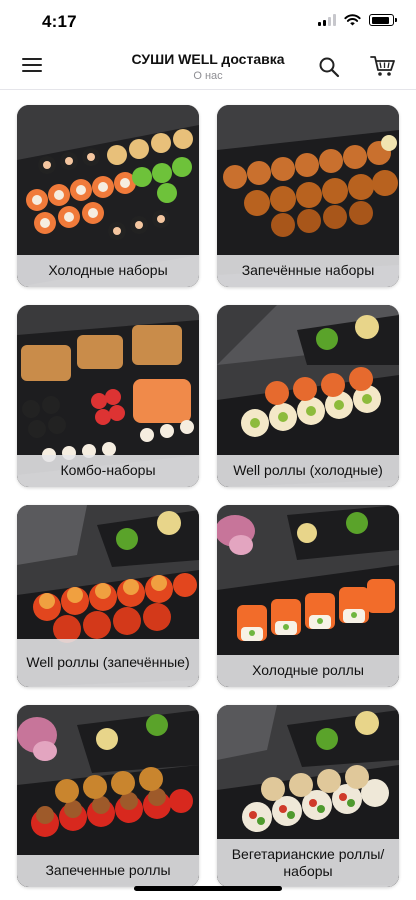 This screenshot has height=900, width=416. What do you see at coordinates (108, 196) in the screenshot?
I see `category-card-cold-sets: Холодные наборы` at bounding box center [108, 196].